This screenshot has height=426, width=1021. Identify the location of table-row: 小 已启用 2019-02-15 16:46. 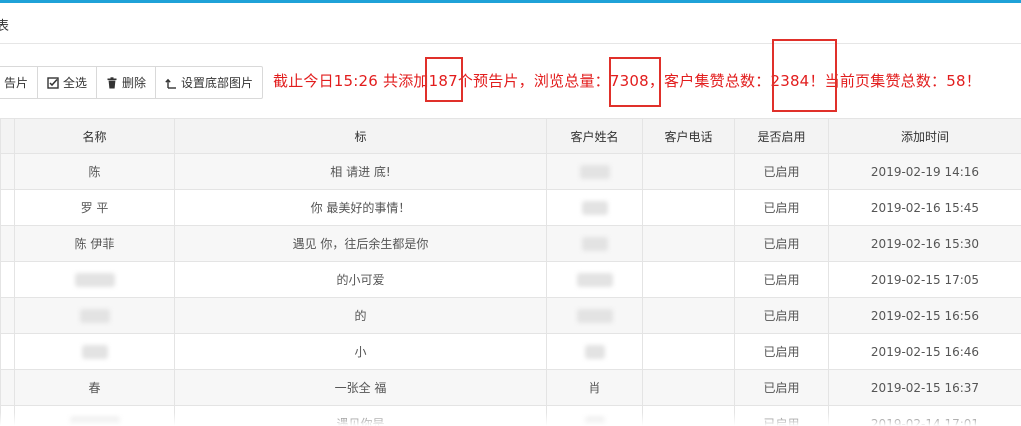
(510, 351).